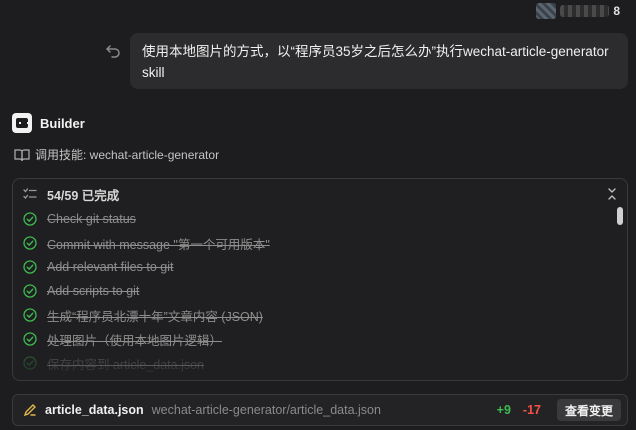  What do you see at coordinates (320, 194) in the screenshot?
I see `task-panel-header: 54/59 已完成` at bounding box center [320, 194].